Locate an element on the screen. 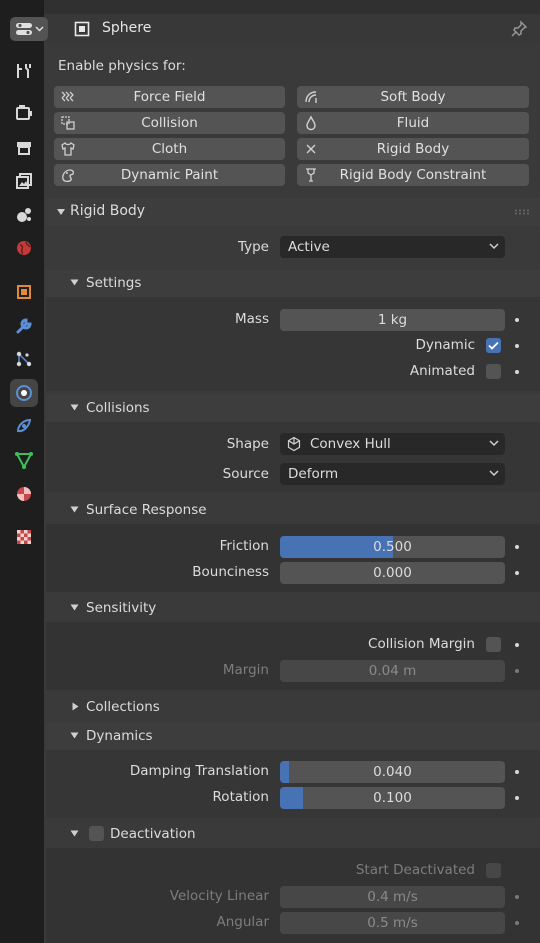 Image resolution: width=540 pixels, height=943 pixels. dynamic-paint-icon is located at coordinates (68, 176).